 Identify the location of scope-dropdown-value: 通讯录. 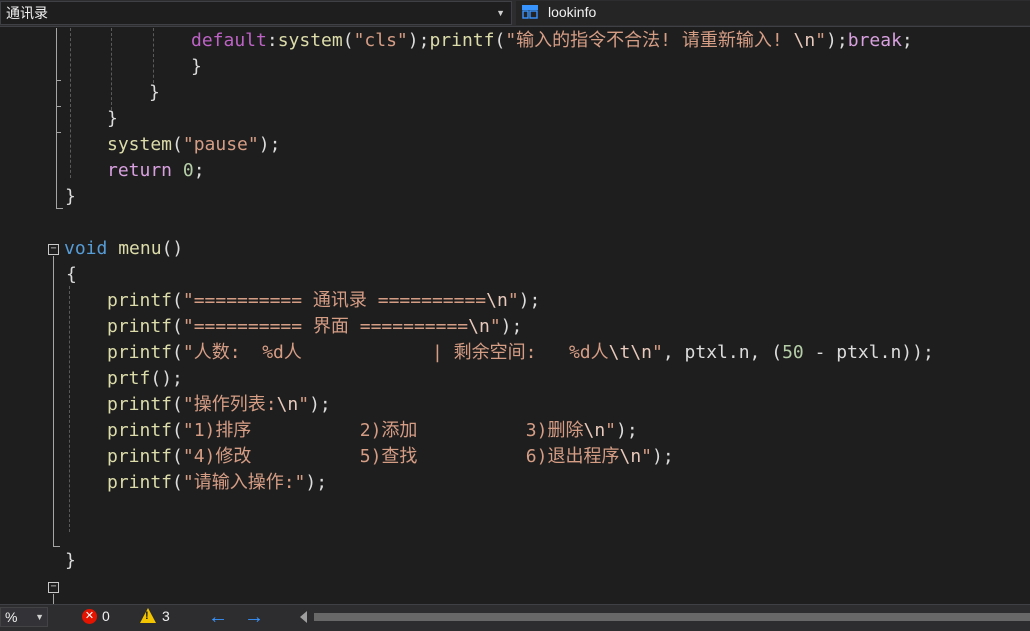
(27, 13).